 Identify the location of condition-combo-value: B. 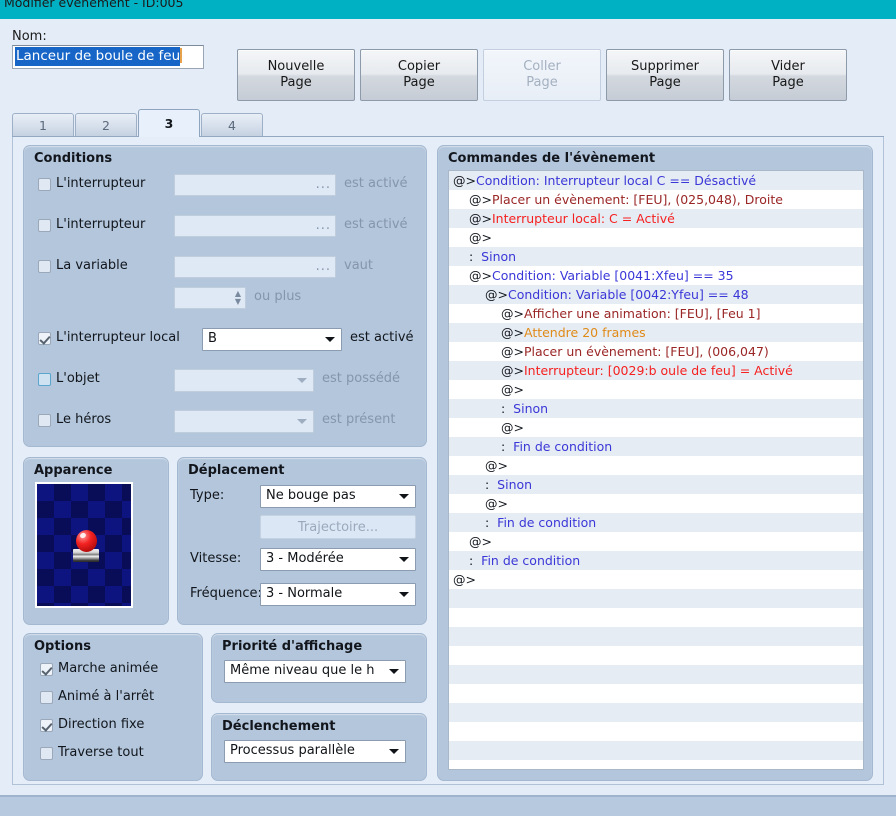
(212, 338).